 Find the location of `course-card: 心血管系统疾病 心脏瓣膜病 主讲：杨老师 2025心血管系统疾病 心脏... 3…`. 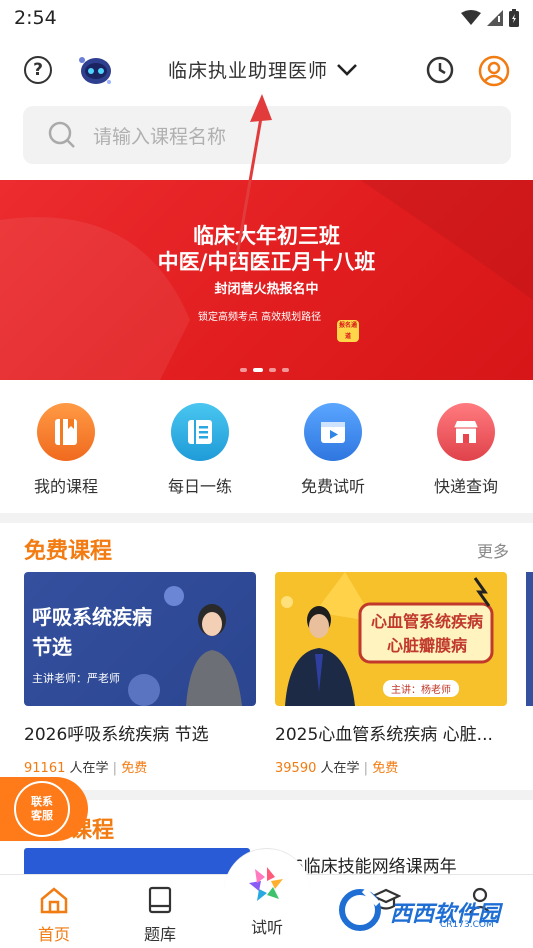

course-card: 心血管系统疾病 心脏瓣膜病 主讲：杨老师 2025心血管系统疾病 心脏... 3… is located at coordinates (391, 674).